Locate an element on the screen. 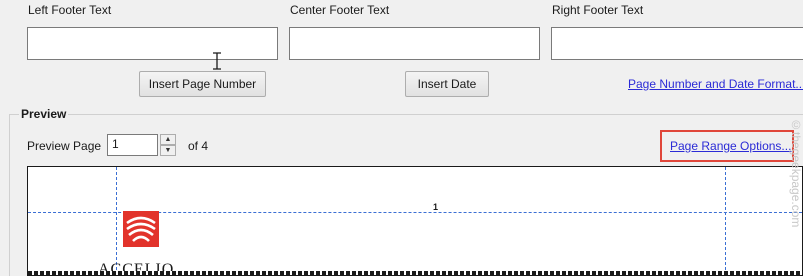 Image resolution: width=803 pixels, height=276 pixels. right-footer-label: Right Footer Text is located at coordinates (598, 10).